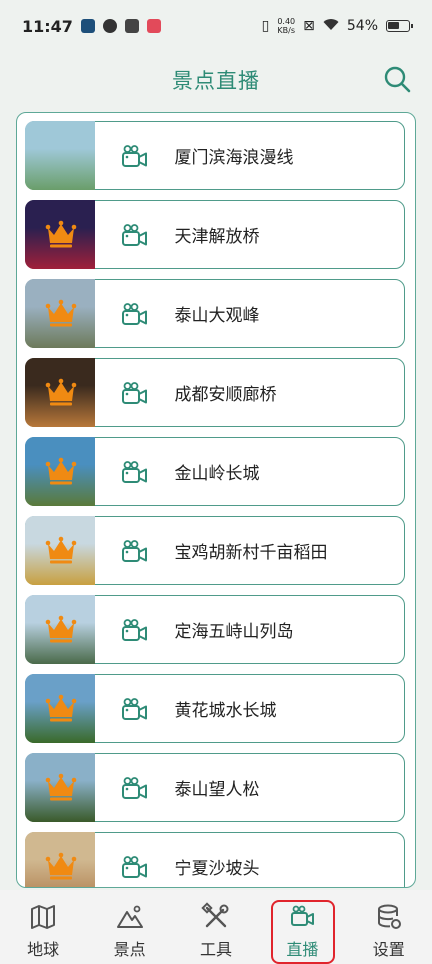 Image resolution: width=432 pixels, height=964 pixels. What do you see at coordinates (217, 790) in the screenshot?
I see `live-item-label: 泰山望人松` at bounding box center [217, 790].